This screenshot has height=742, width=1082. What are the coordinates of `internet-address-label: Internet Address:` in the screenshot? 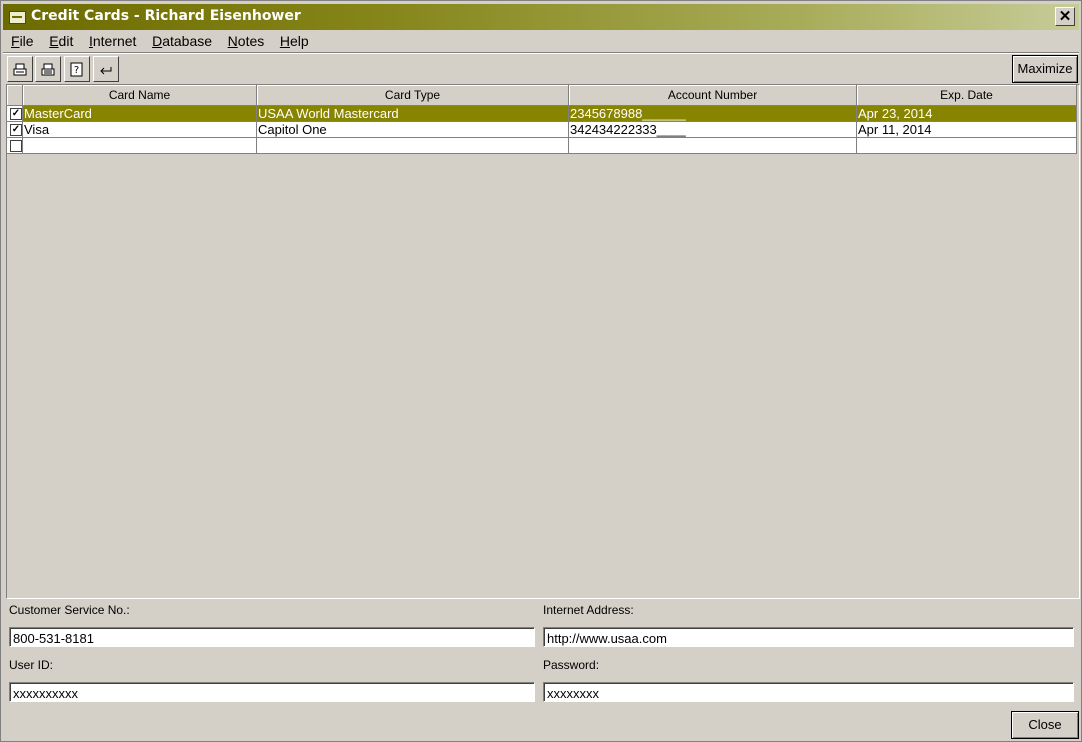 It's located at (588, 610).